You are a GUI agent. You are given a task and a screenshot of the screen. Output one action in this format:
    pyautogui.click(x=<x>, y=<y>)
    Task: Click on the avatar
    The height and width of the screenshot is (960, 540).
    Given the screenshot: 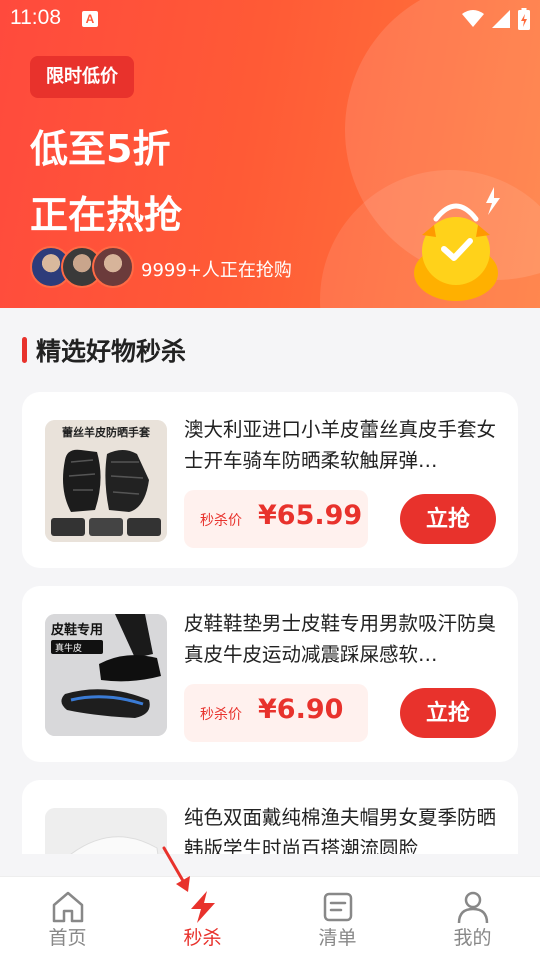 What is the action you would take?
    pyautogui.click(x=113, y=267)
    